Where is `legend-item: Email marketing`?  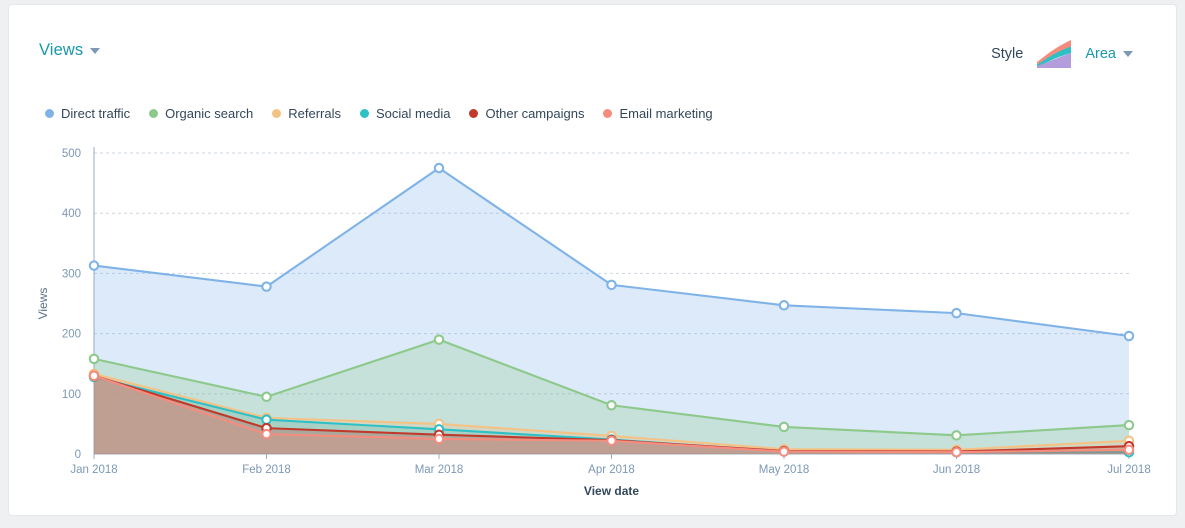
legend-item: Email marketing is located at coordinates (658, 113).